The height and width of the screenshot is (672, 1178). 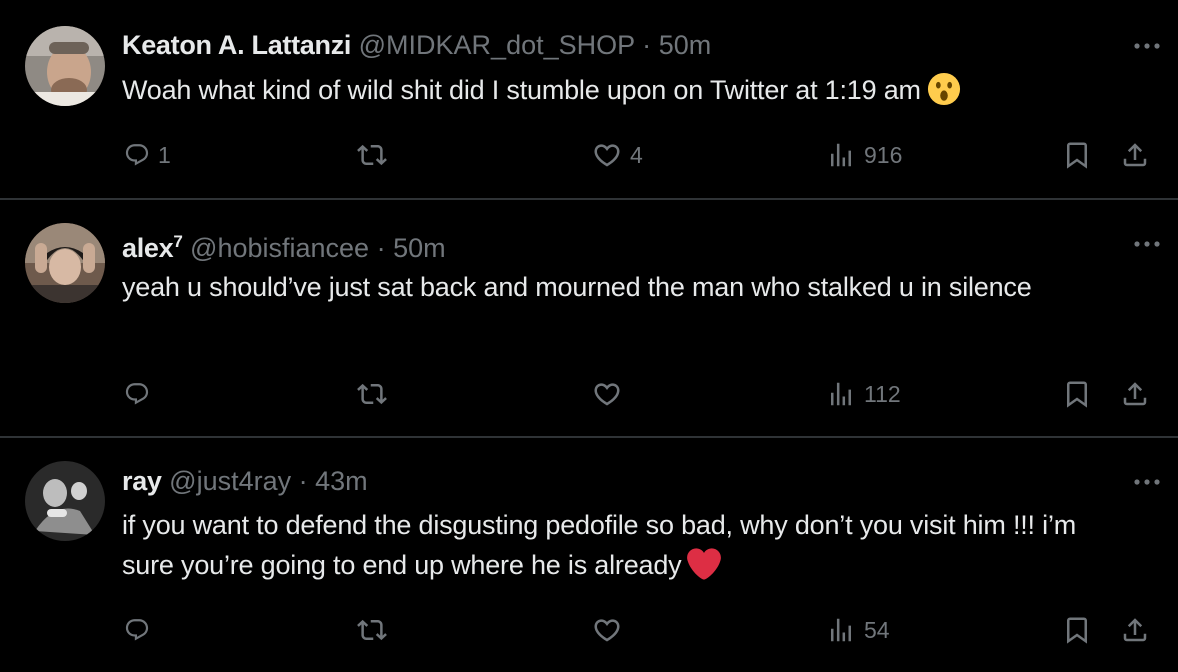 I want to click on like-count: 4, so click(x=636, y=154).